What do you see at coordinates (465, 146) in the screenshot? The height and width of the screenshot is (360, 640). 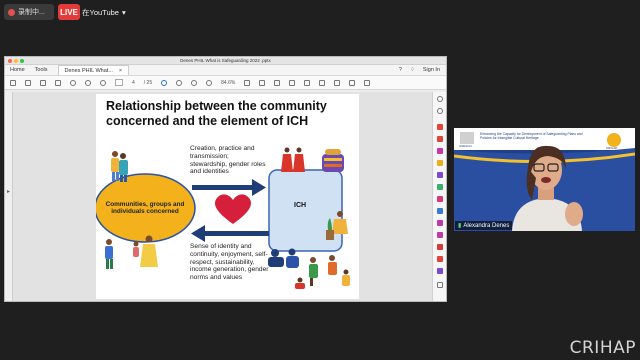 I see `unesco-logo-text: UNESCO` at bounding box center [465, 146].